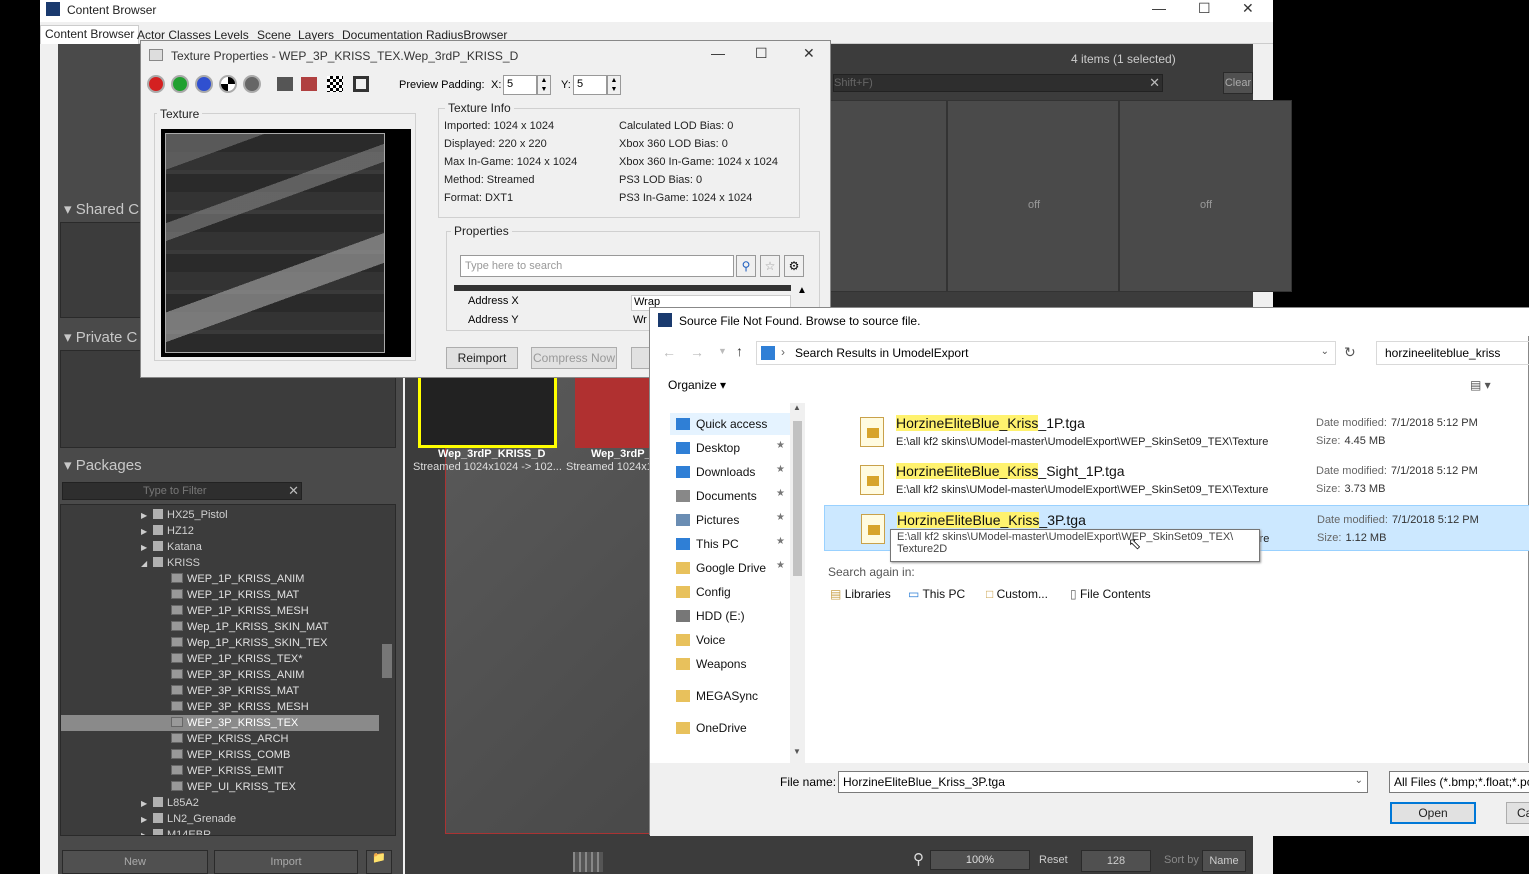 This screenshot has width=1529, height=874. I want to click on folder-button: 📁, so click(379, 862).